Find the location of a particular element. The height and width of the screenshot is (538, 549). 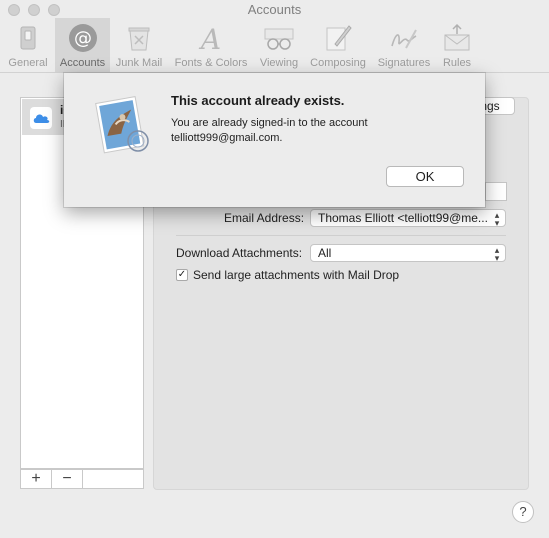

remove-account-button: − is located at coordinates (67, 479).